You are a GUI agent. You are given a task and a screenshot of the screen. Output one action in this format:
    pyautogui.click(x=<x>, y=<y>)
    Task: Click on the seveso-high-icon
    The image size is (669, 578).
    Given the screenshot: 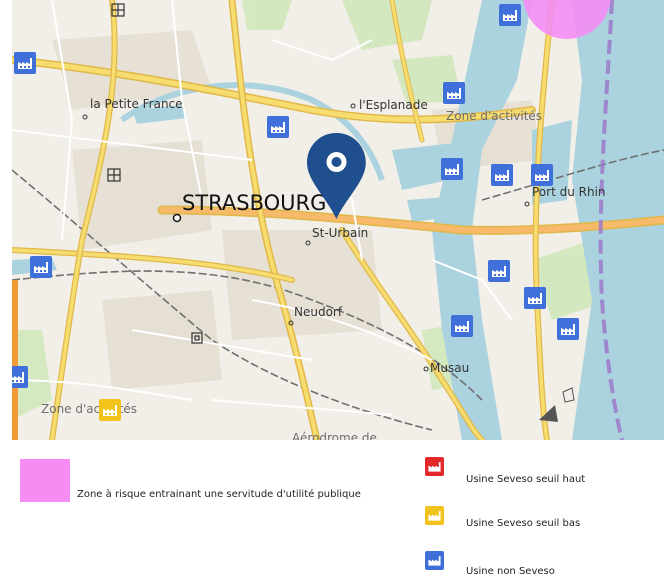 What is the action you would take?
    pyautogui.click(x=434, y=466)
    